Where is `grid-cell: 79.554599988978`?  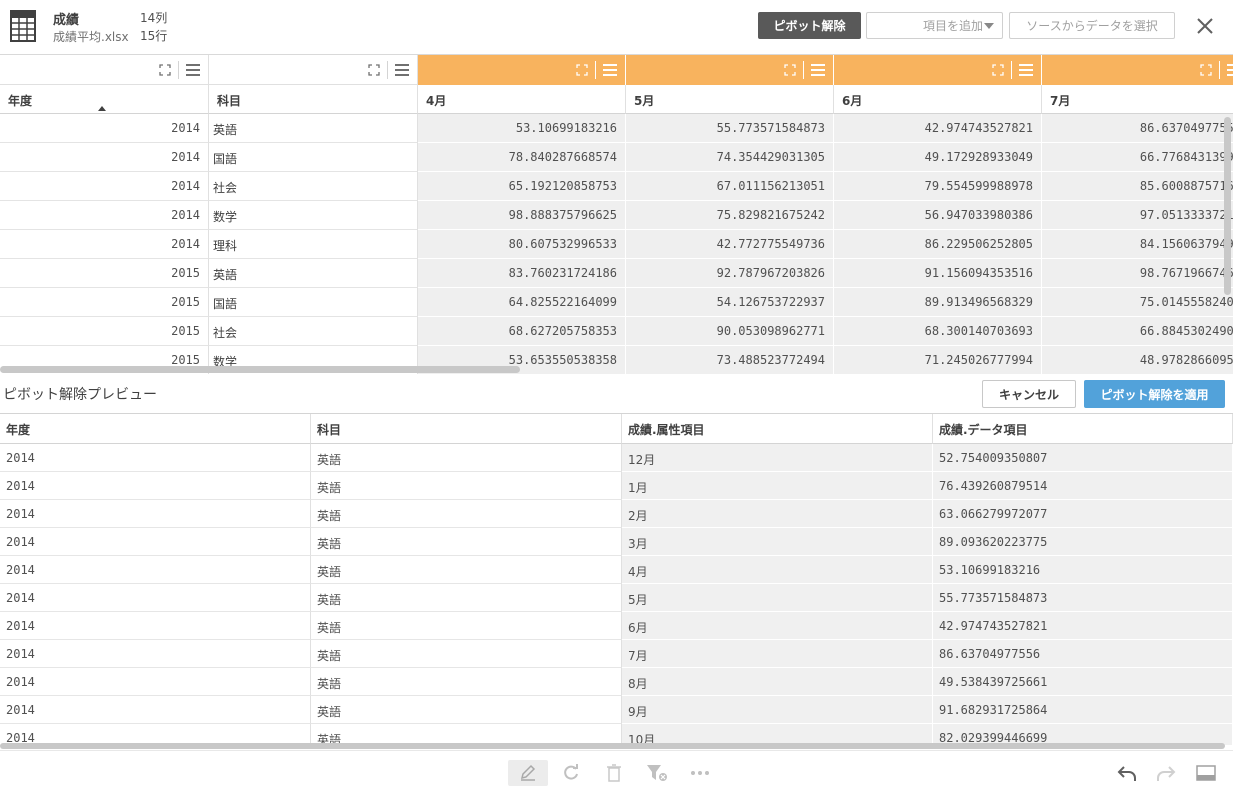 grid-cell: 79.554599988978 is located at coordinates (938, 186).